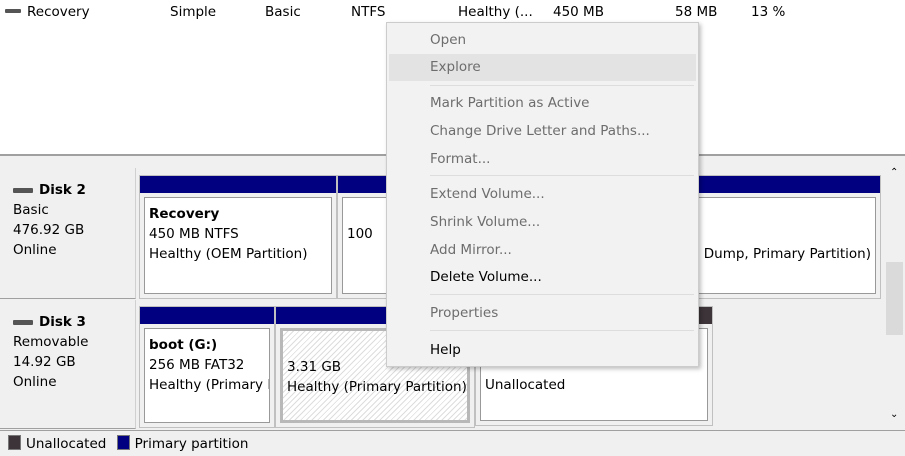 The height and width of the screenshot is (456, 905). Describe the element at coordinates (68, 364) in the screenshot. I see `disk-3-label: Disk 3 Removable 14.92 GB Online` at that location.